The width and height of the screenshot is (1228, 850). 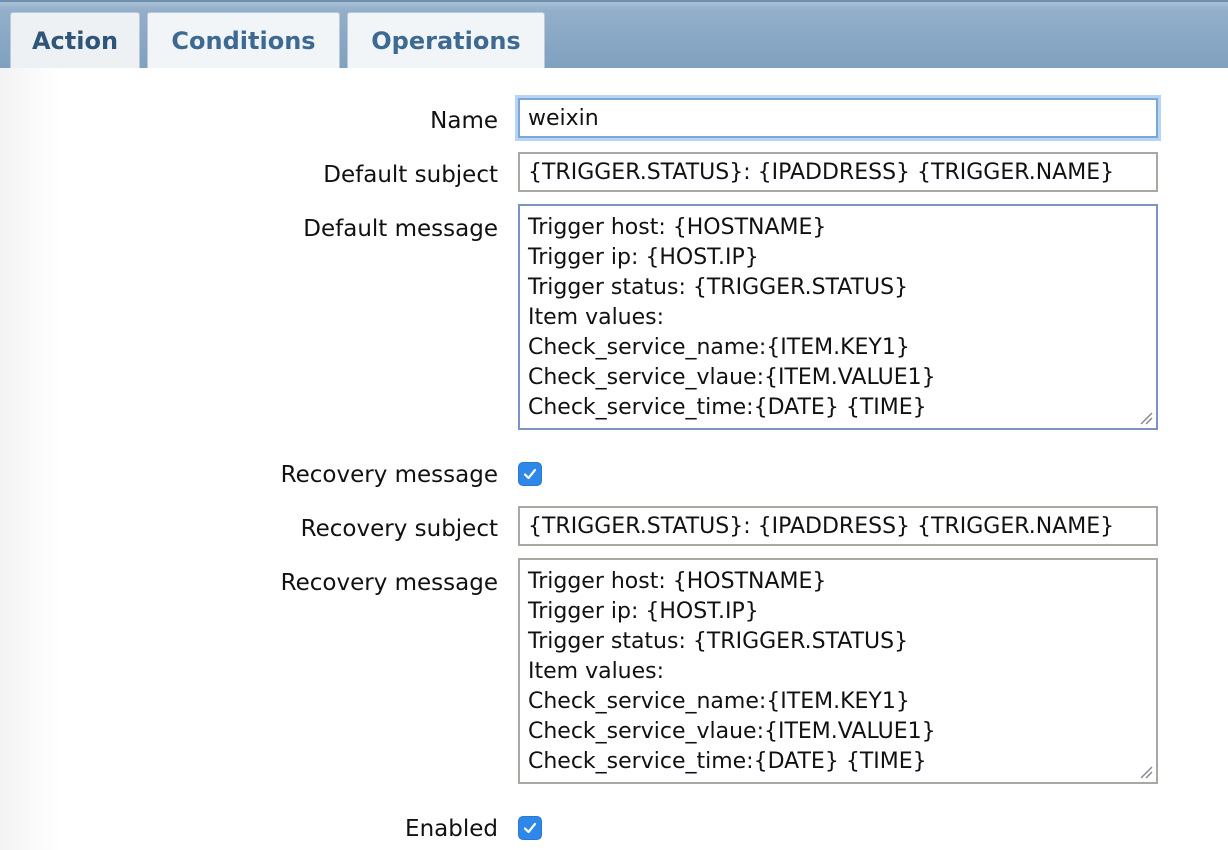 What do you see at coordinates (718, 287) in the screenshot?
I see `default-message-line: Trigger status: {TRIGGER.STATUS}` at bounding box center [718, 287].